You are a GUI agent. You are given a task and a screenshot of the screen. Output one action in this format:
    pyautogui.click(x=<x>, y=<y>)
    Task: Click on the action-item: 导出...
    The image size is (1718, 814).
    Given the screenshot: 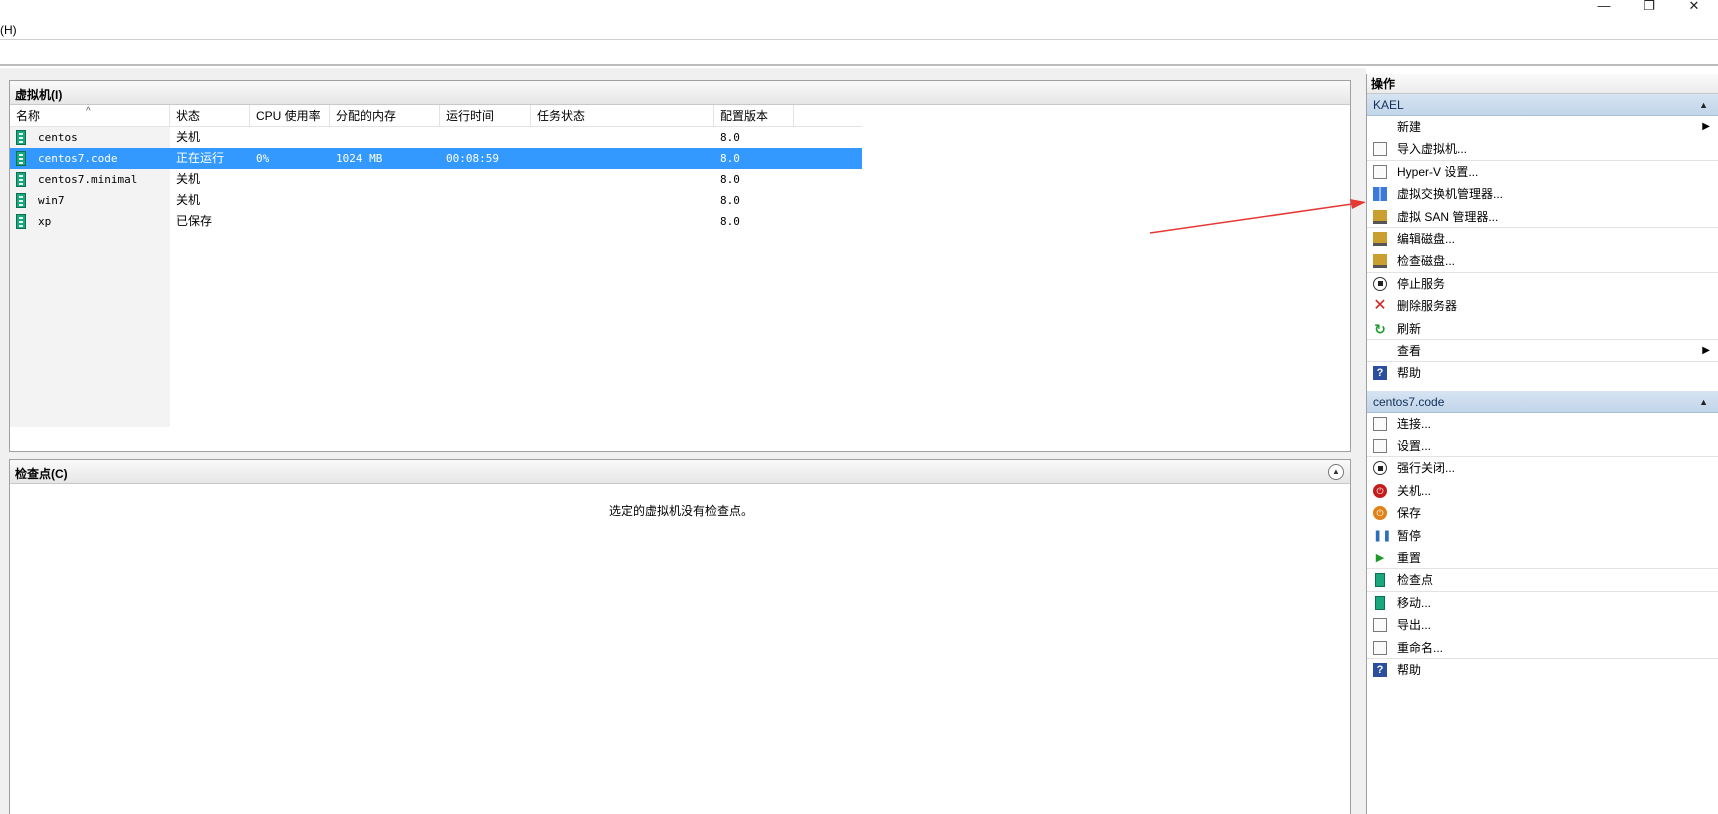 What is the action you would take?
    pyautogui.click(x=1542, y=625)
    